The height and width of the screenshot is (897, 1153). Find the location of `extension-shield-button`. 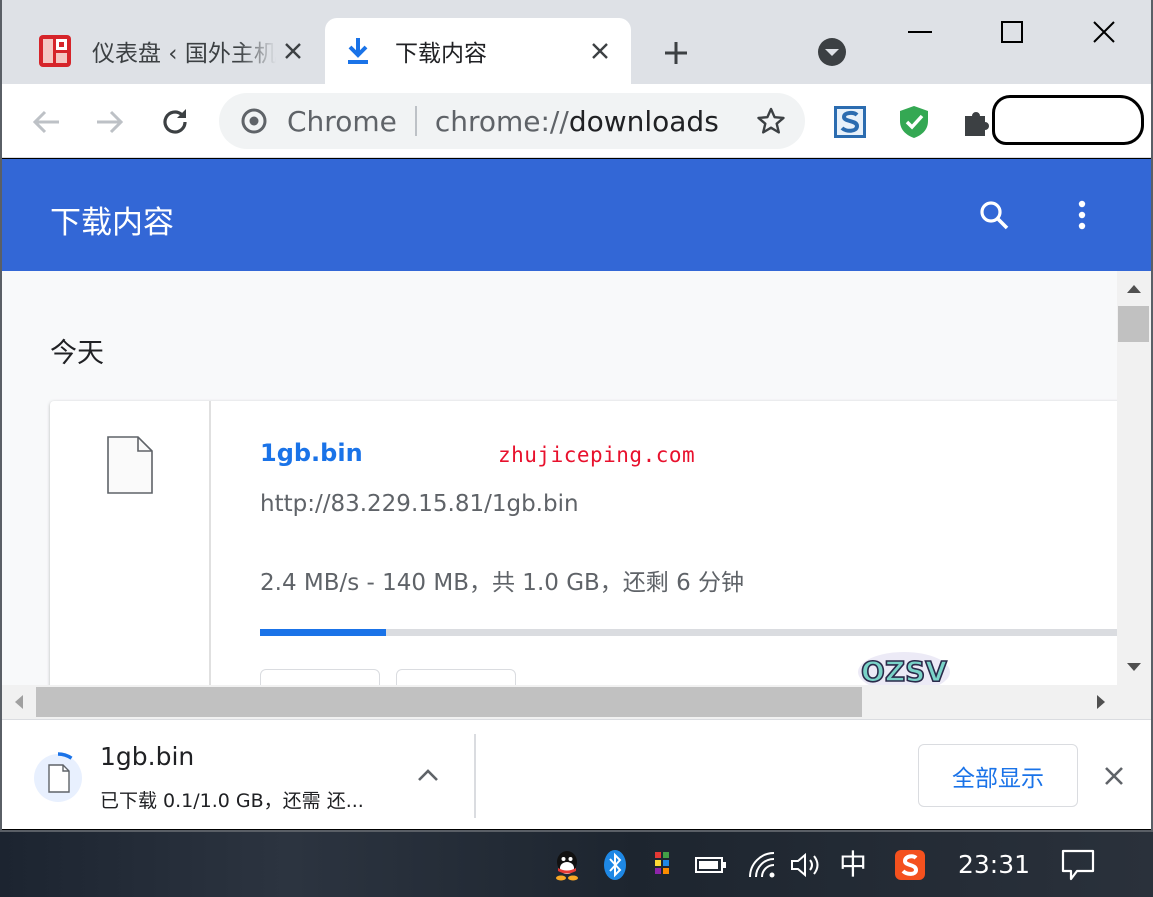

extension-shield-button is located at coordinates (914, 122).